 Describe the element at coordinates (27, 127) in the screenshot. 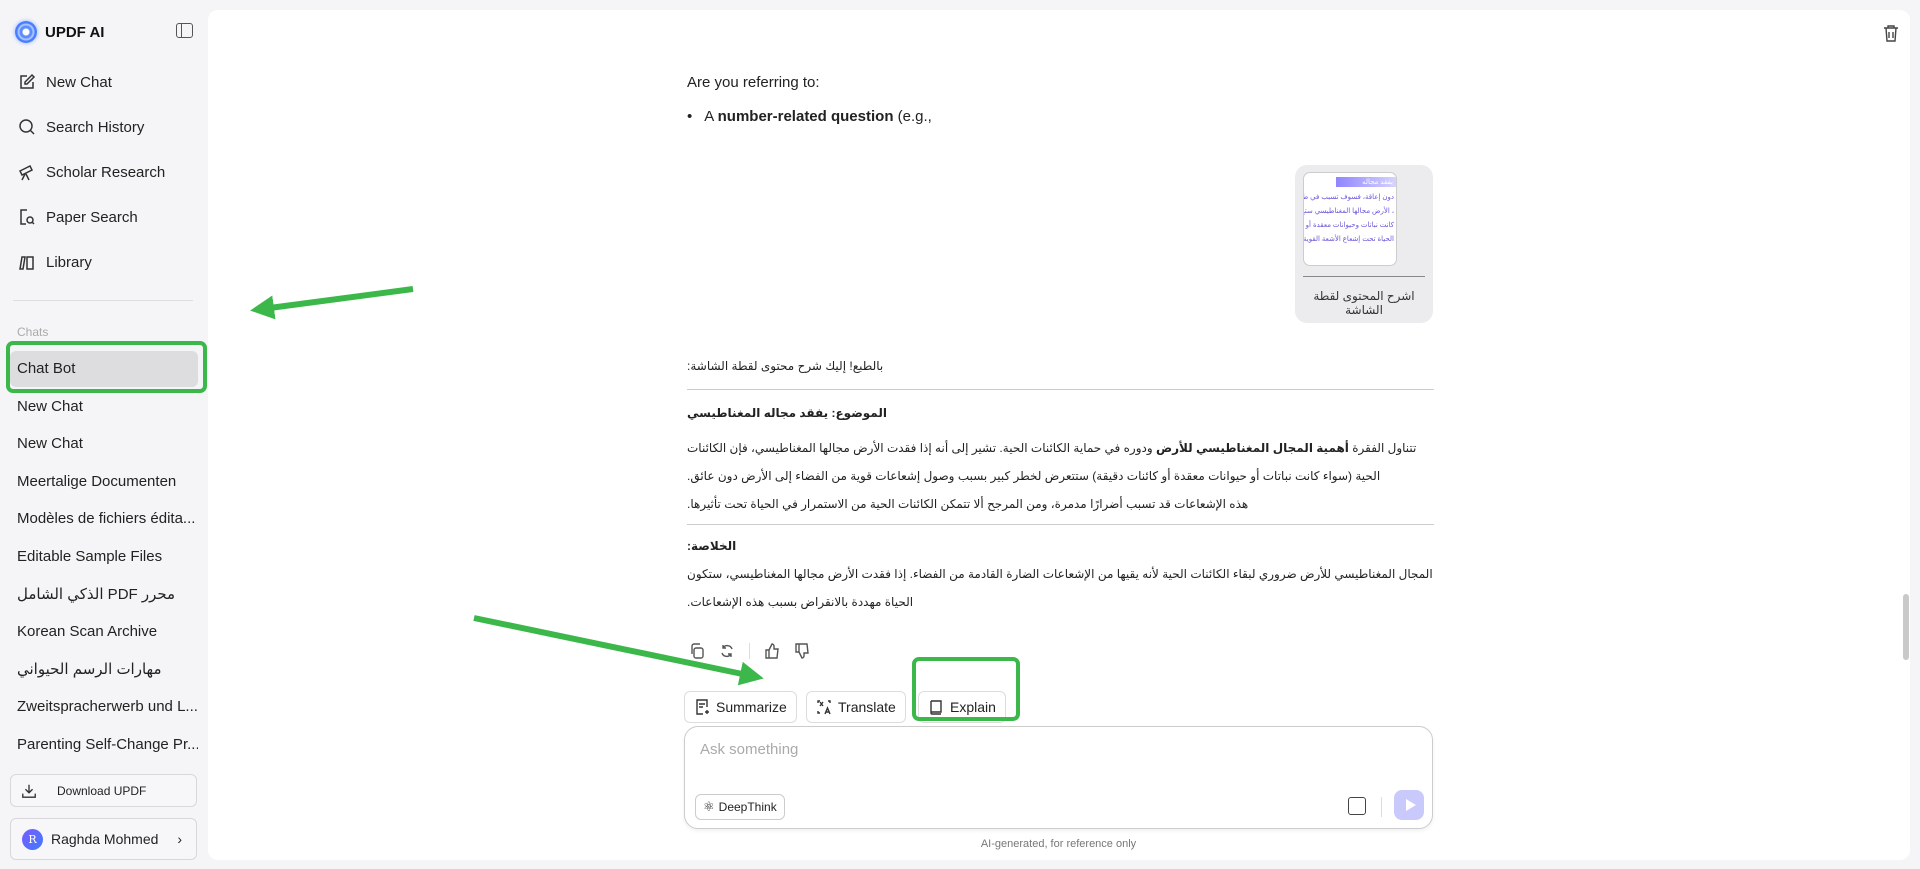

I see `search-icon` at that location.